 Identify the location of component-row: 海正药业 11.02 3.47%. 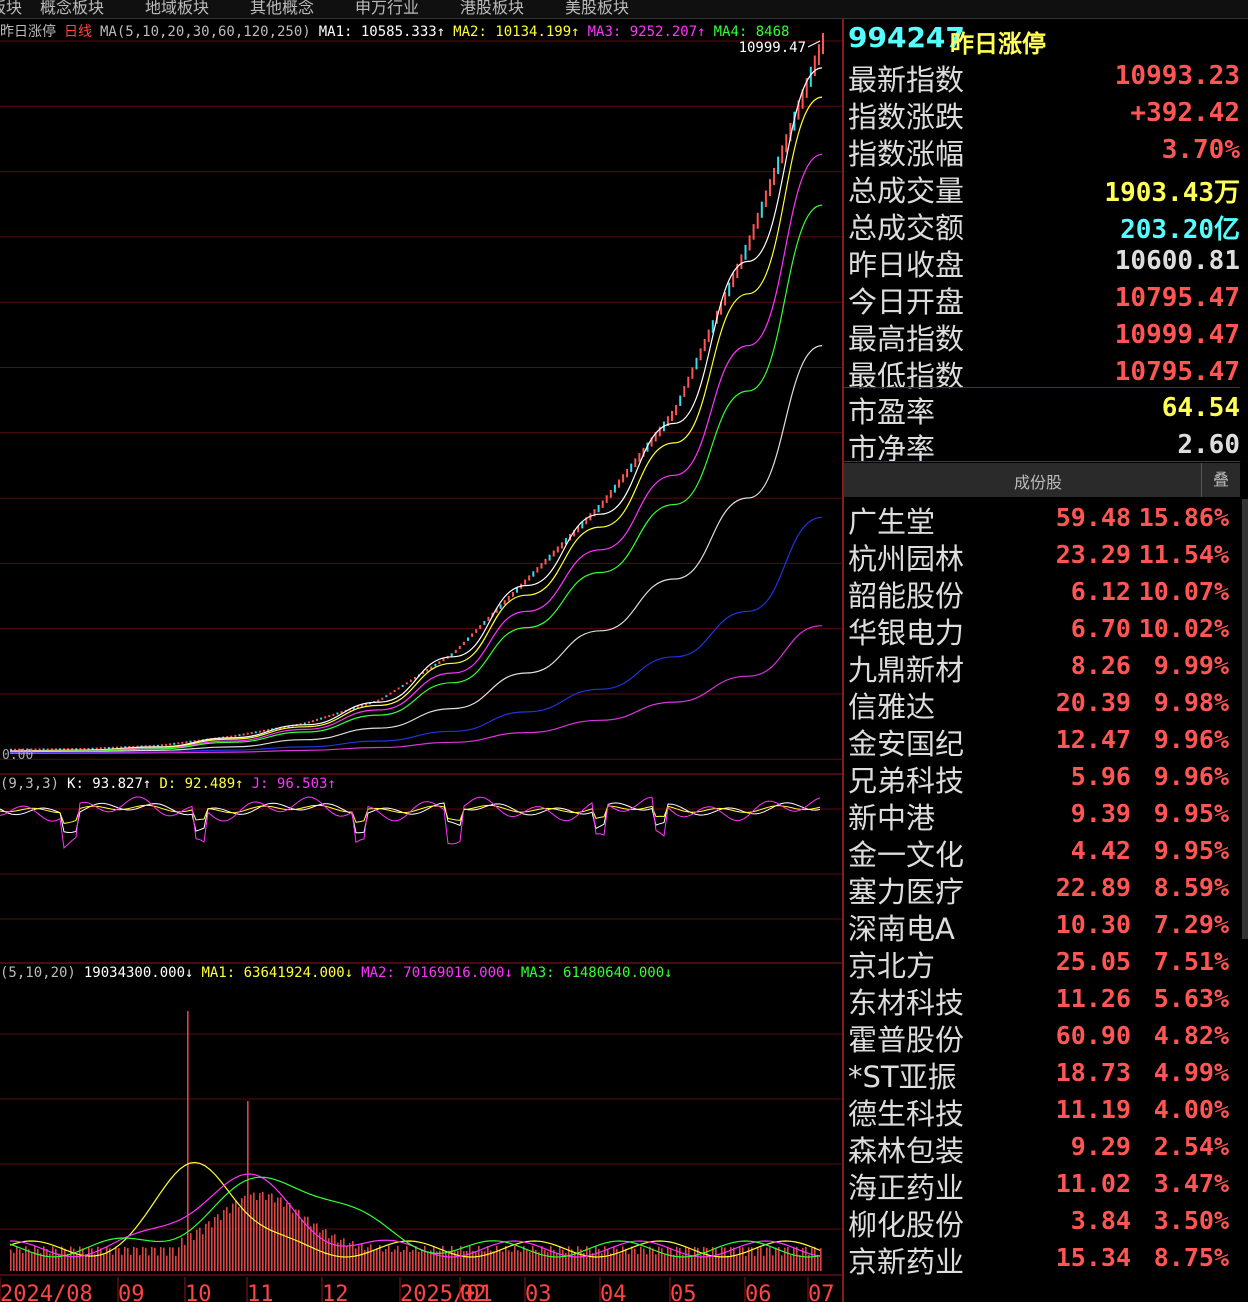
(1038, 1185).